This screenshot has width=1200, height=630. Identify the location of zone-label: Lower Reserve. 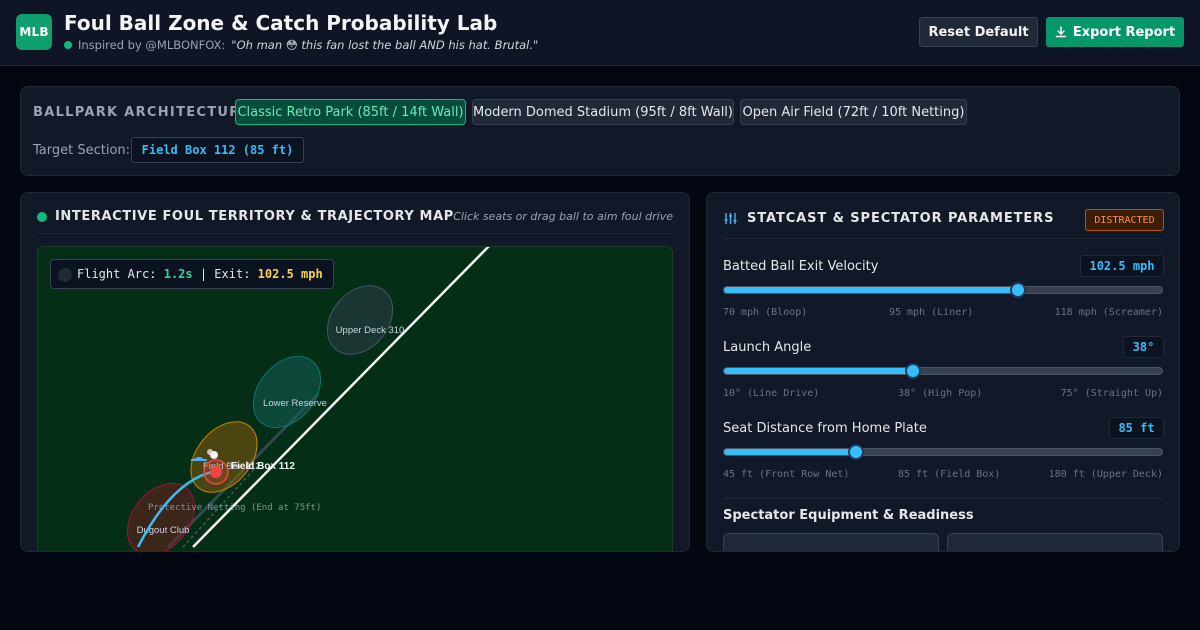
(295, 403).